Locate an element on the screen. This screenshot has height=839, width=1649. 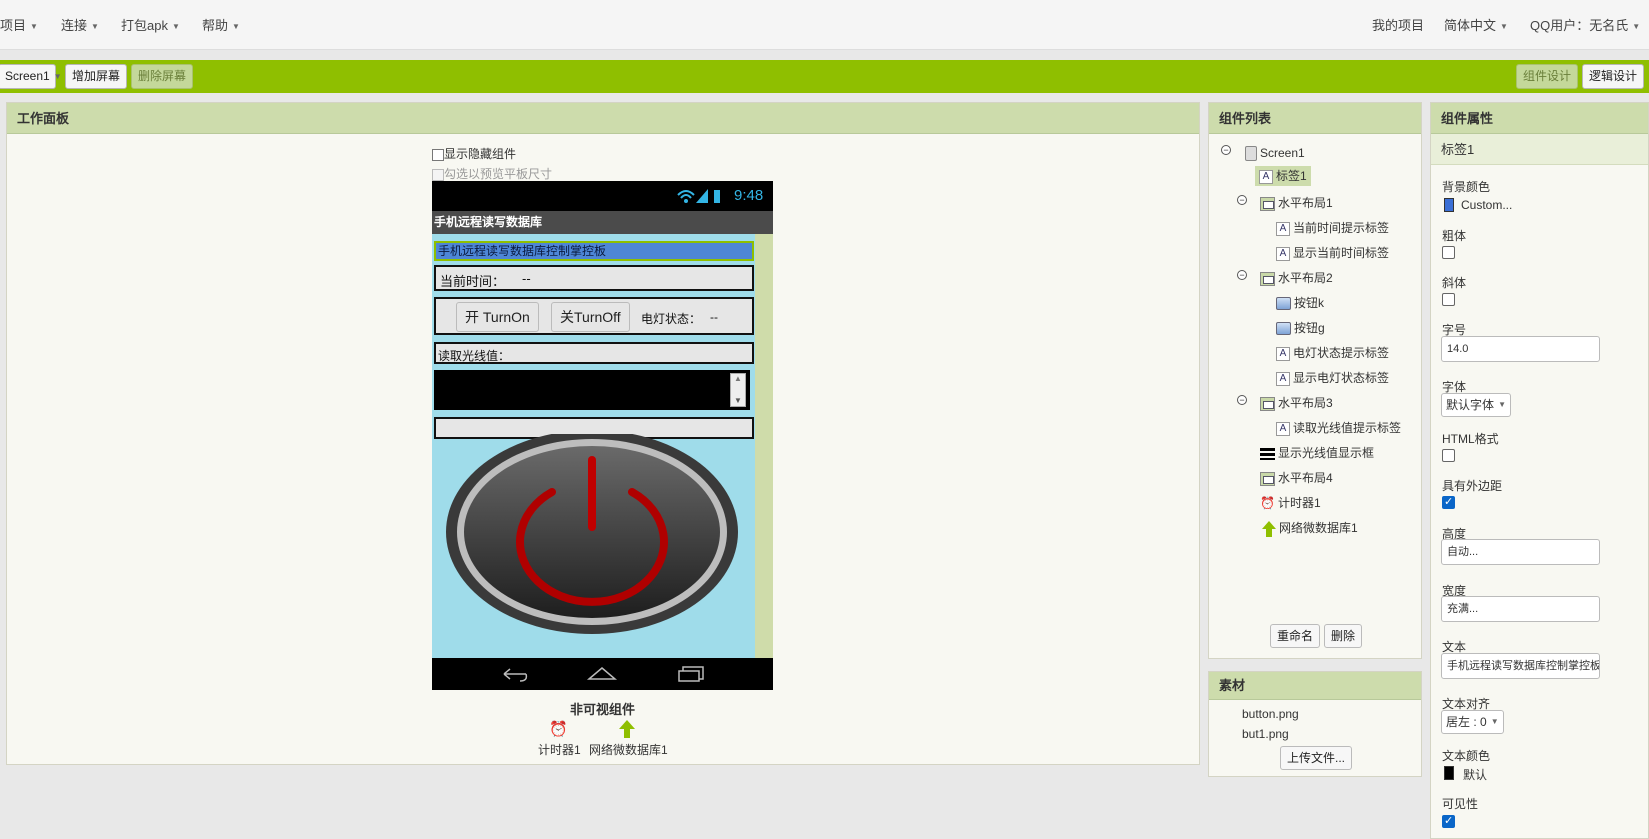
tree-item-lamp-value: A 显示电灯状态标签 is located at coordinates (1332, 378).